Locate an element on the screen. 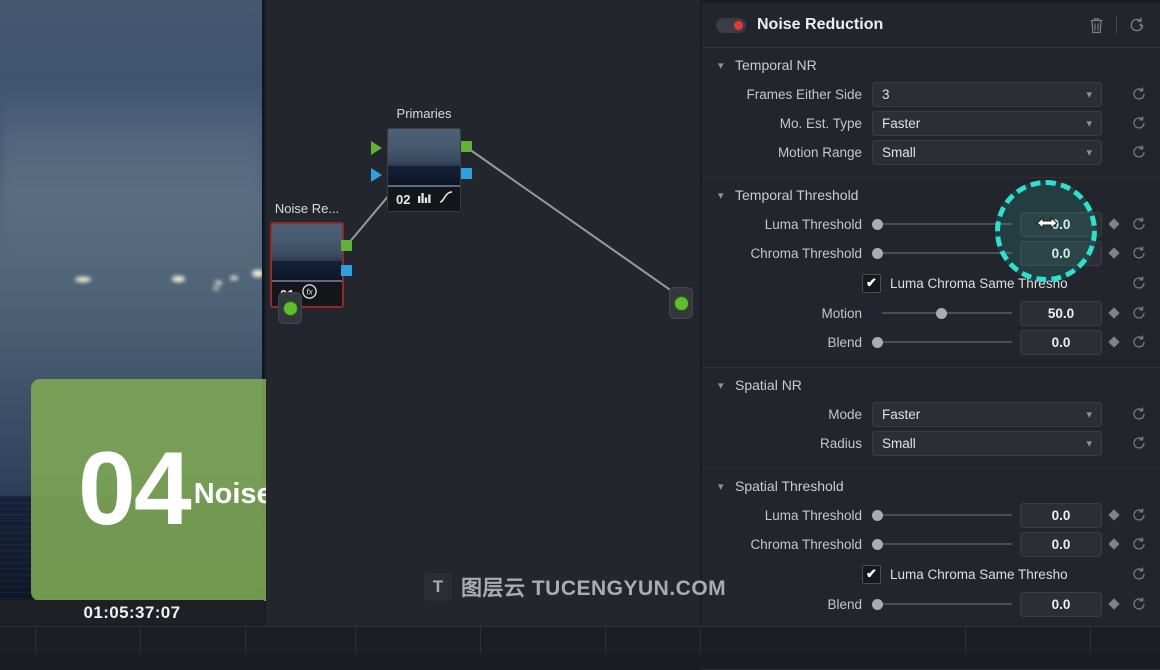 This screenshot has width=1160, height=670. timecode: 01:05:37:07 is located at coordinates (132, 612).